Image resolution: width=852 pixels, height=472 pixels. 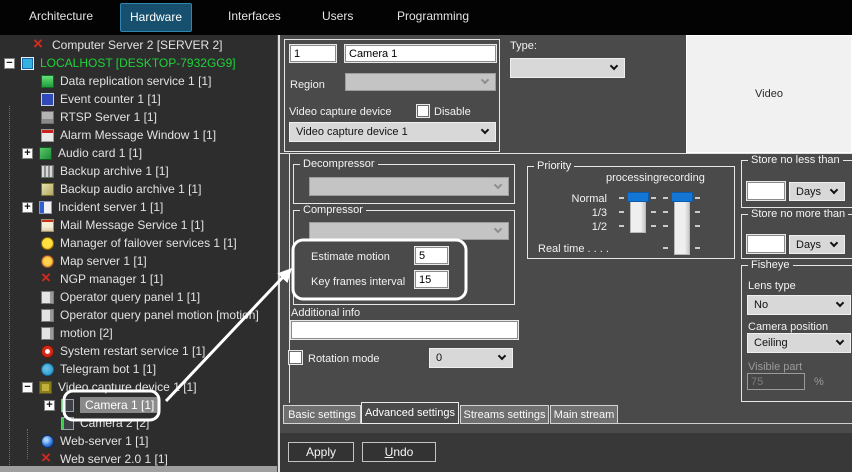 What do you see at coordinates (567, 68) in the screenshot?
I see `type-dropdown` at bounding box center [567, 68].